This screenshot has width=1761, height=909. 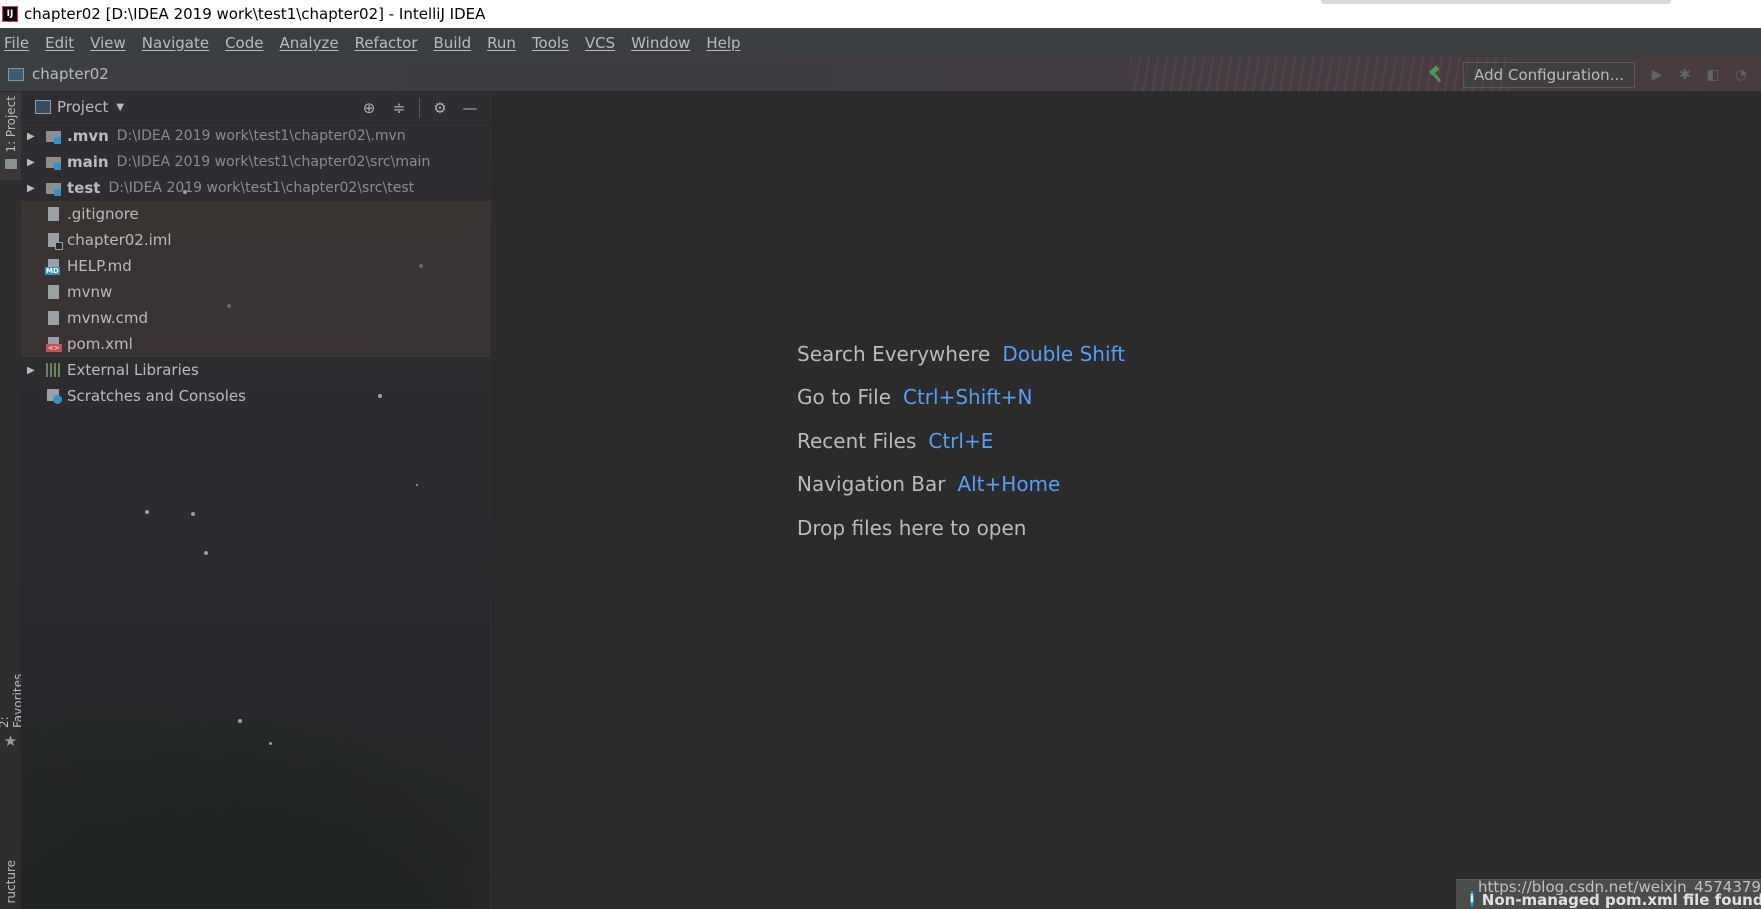 I want to click on build-hammer-icon, so click(x=1436, y=75).